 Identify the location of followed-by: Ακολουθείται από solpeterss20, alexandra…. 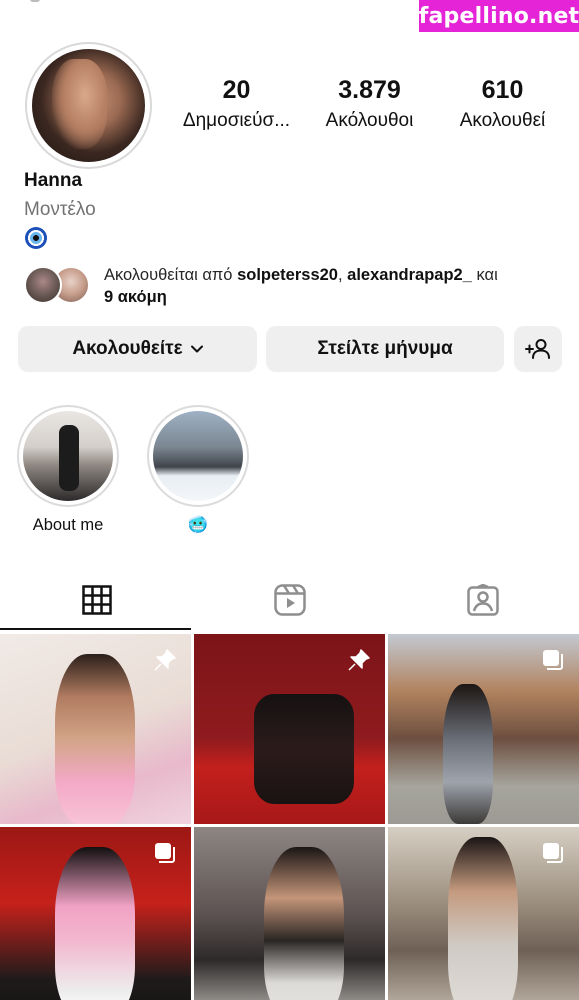
(294, 286).